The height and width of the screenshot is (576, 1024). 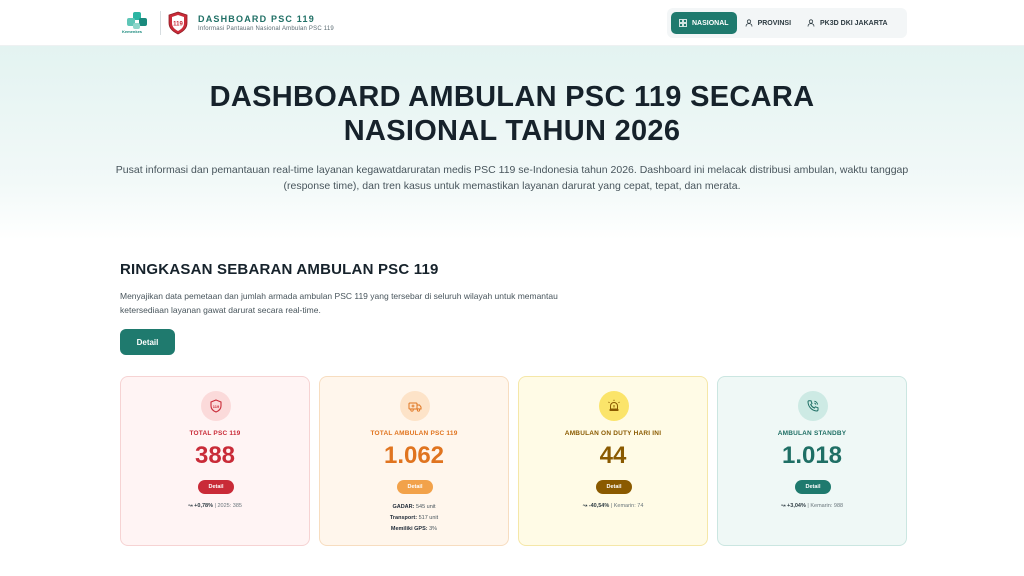 What do you see at coordinates (596, 506) in the screenshot?
I see `trend-value: ↝ -40,54%` at bounding box center [596, 506].